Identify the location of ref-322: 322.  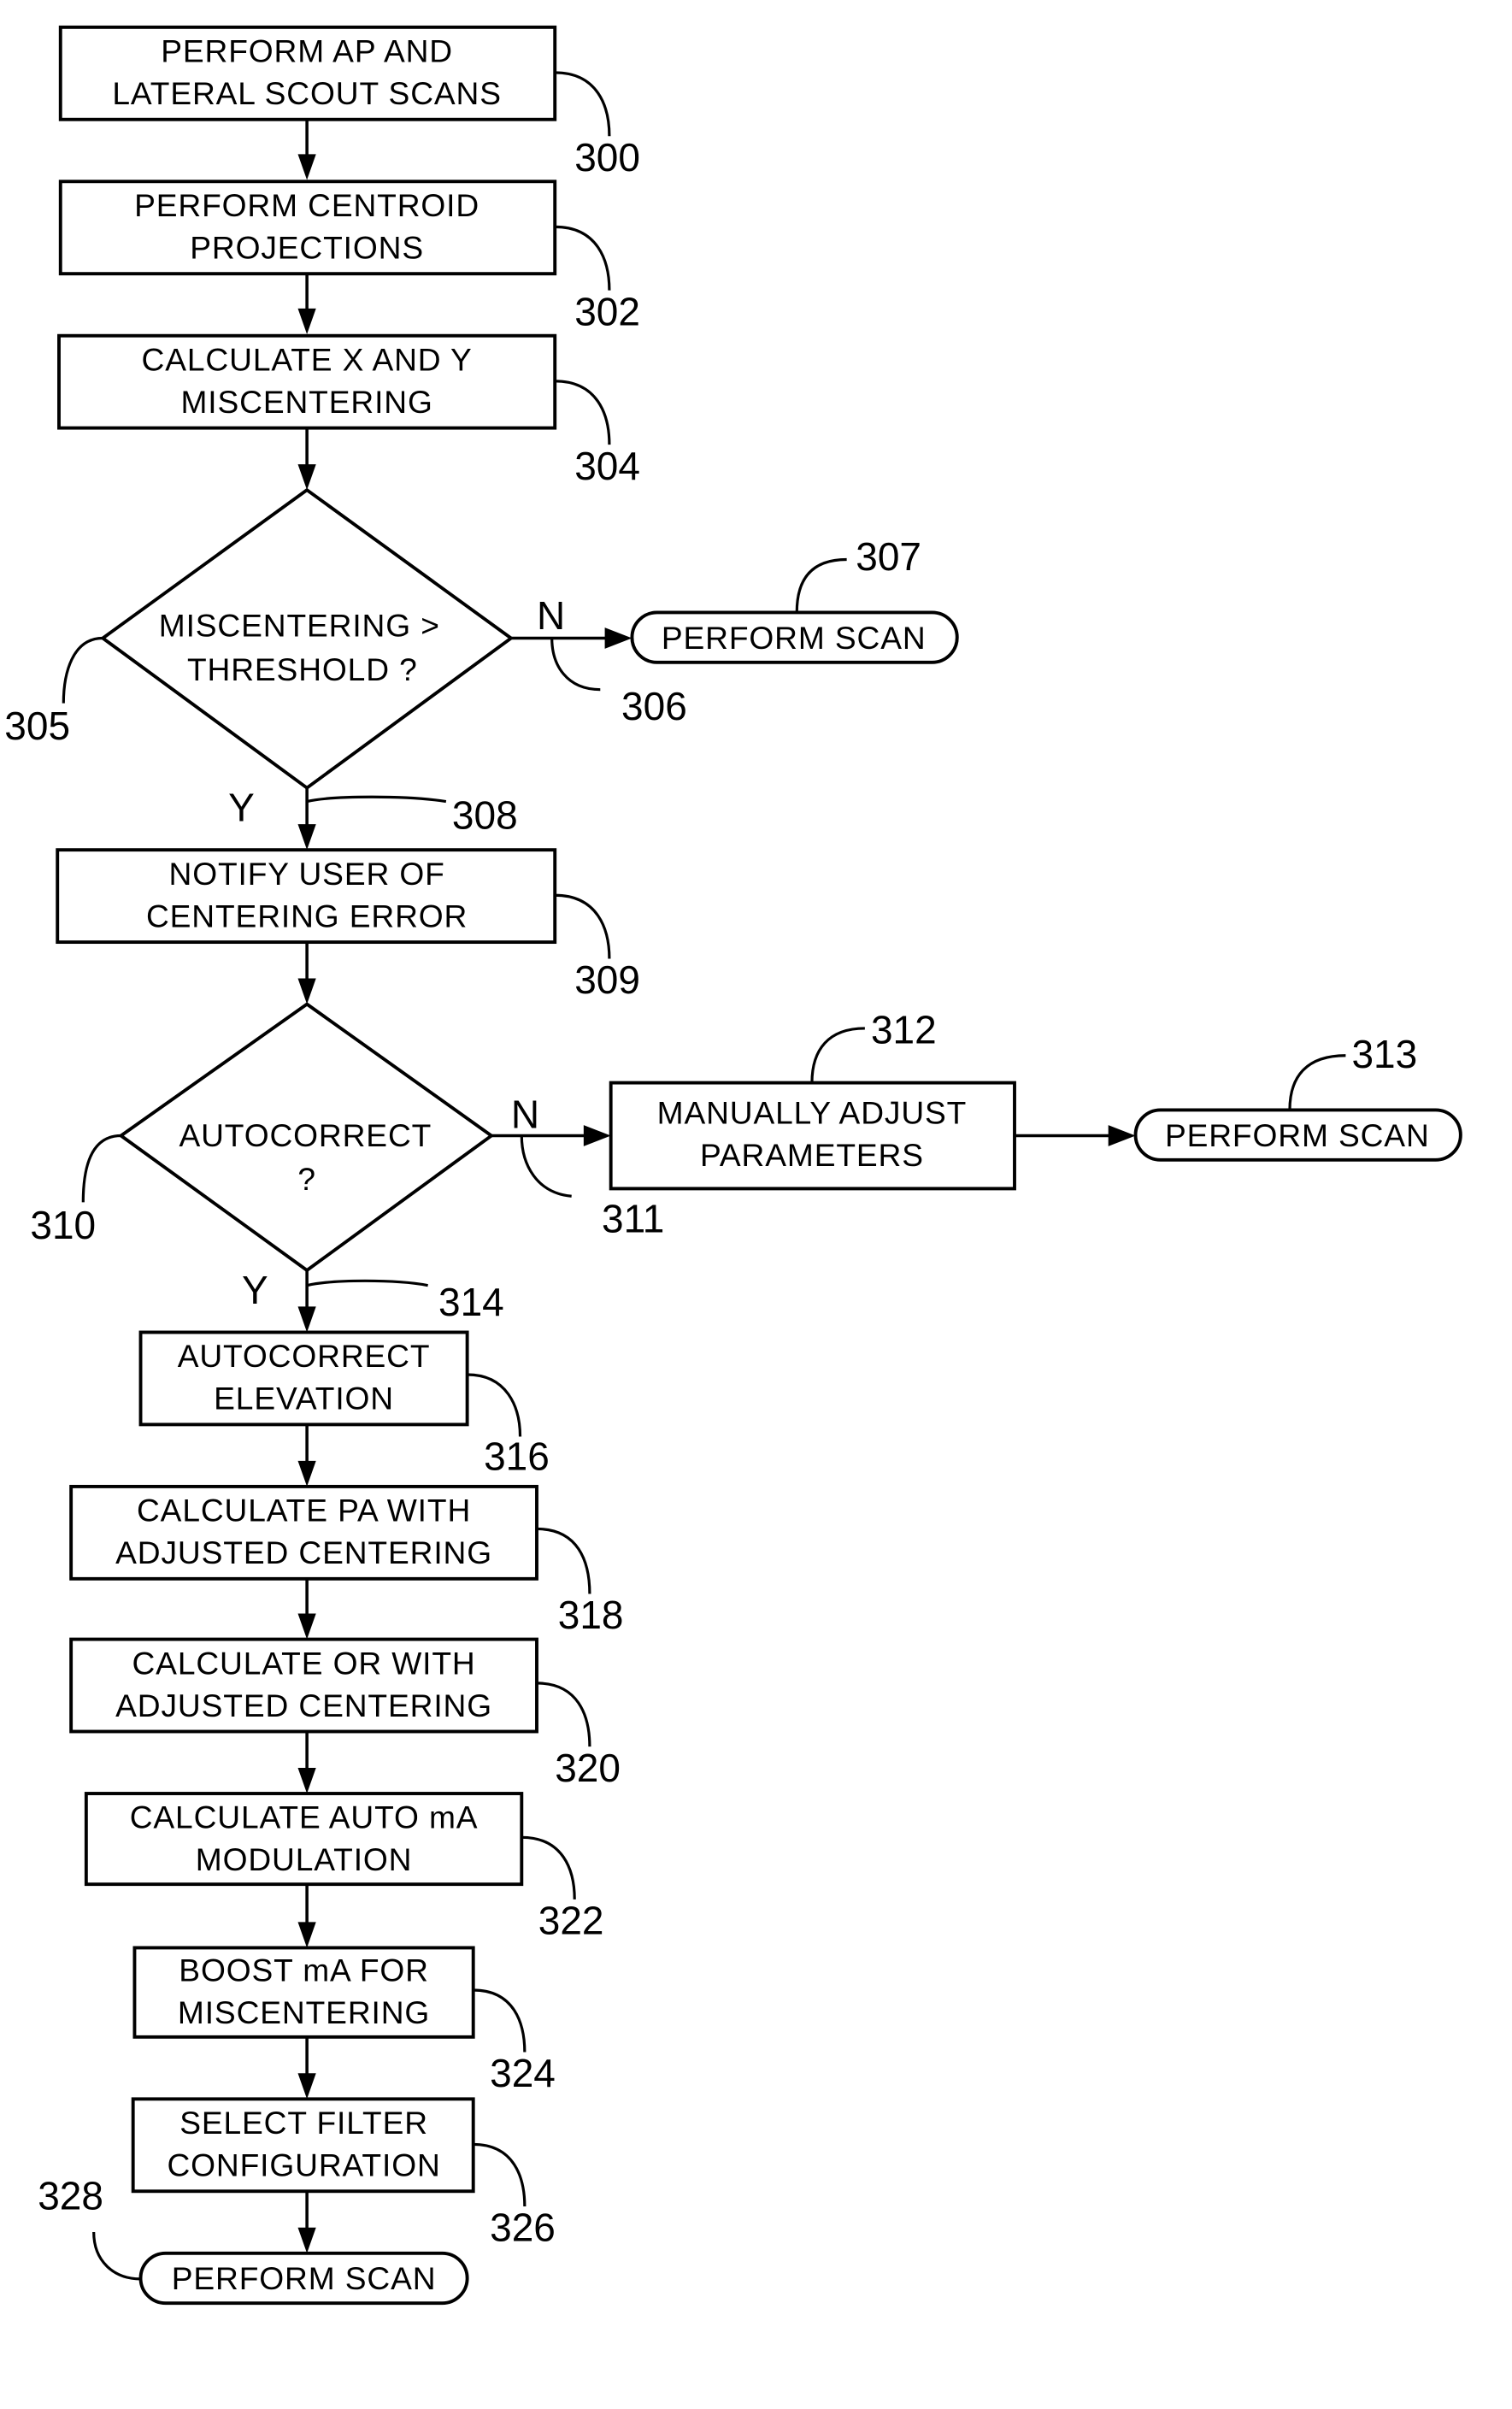
(571, 1921).